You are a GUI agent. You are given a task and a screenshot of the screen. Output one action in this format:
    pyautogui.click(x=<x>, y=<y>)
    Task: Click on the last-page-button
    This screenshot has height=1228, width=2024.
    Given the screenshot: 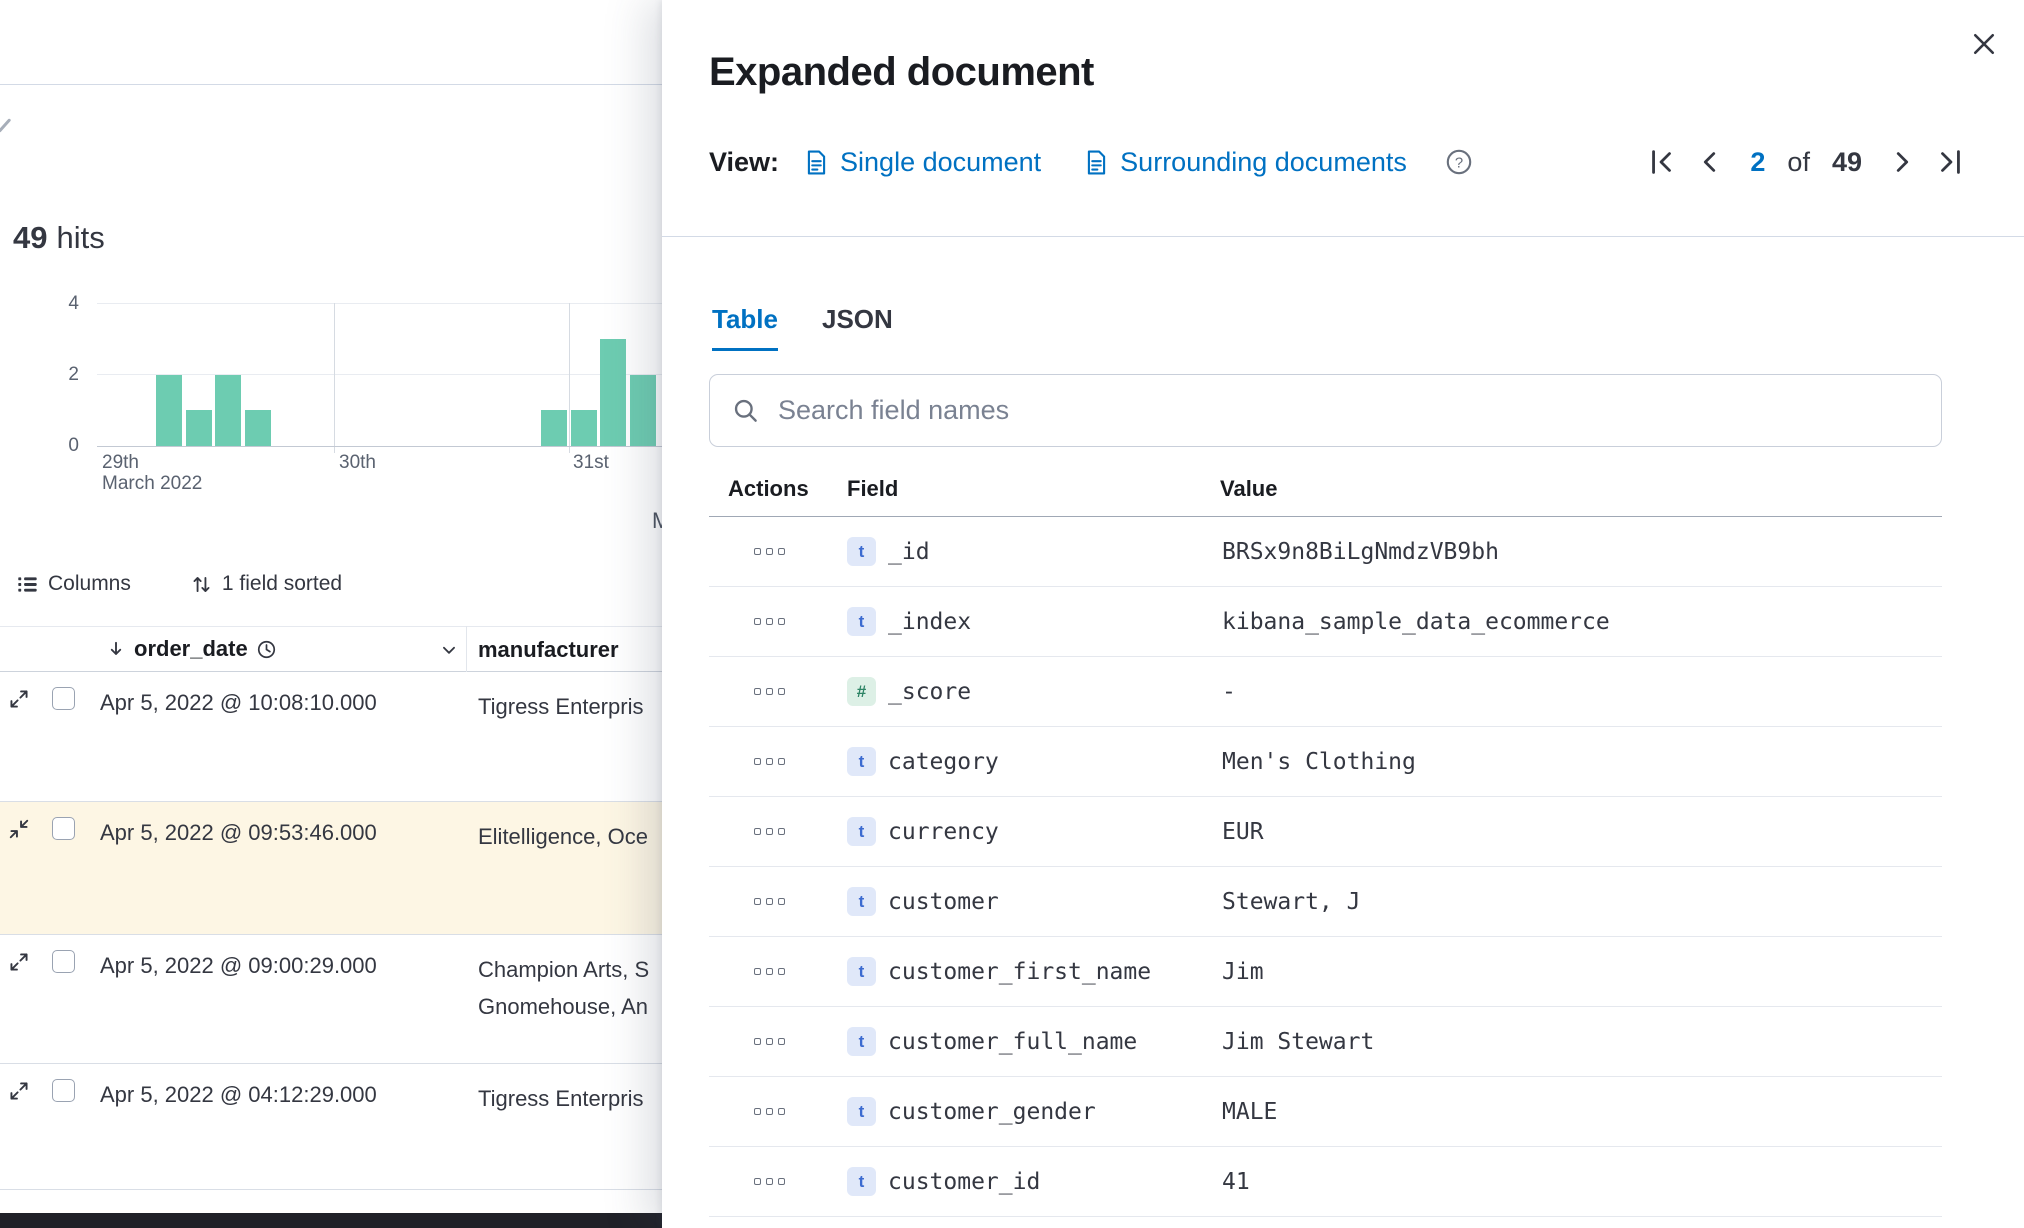 What is the action you would take?
    pyautogui.click(x=1950, y=162)
    